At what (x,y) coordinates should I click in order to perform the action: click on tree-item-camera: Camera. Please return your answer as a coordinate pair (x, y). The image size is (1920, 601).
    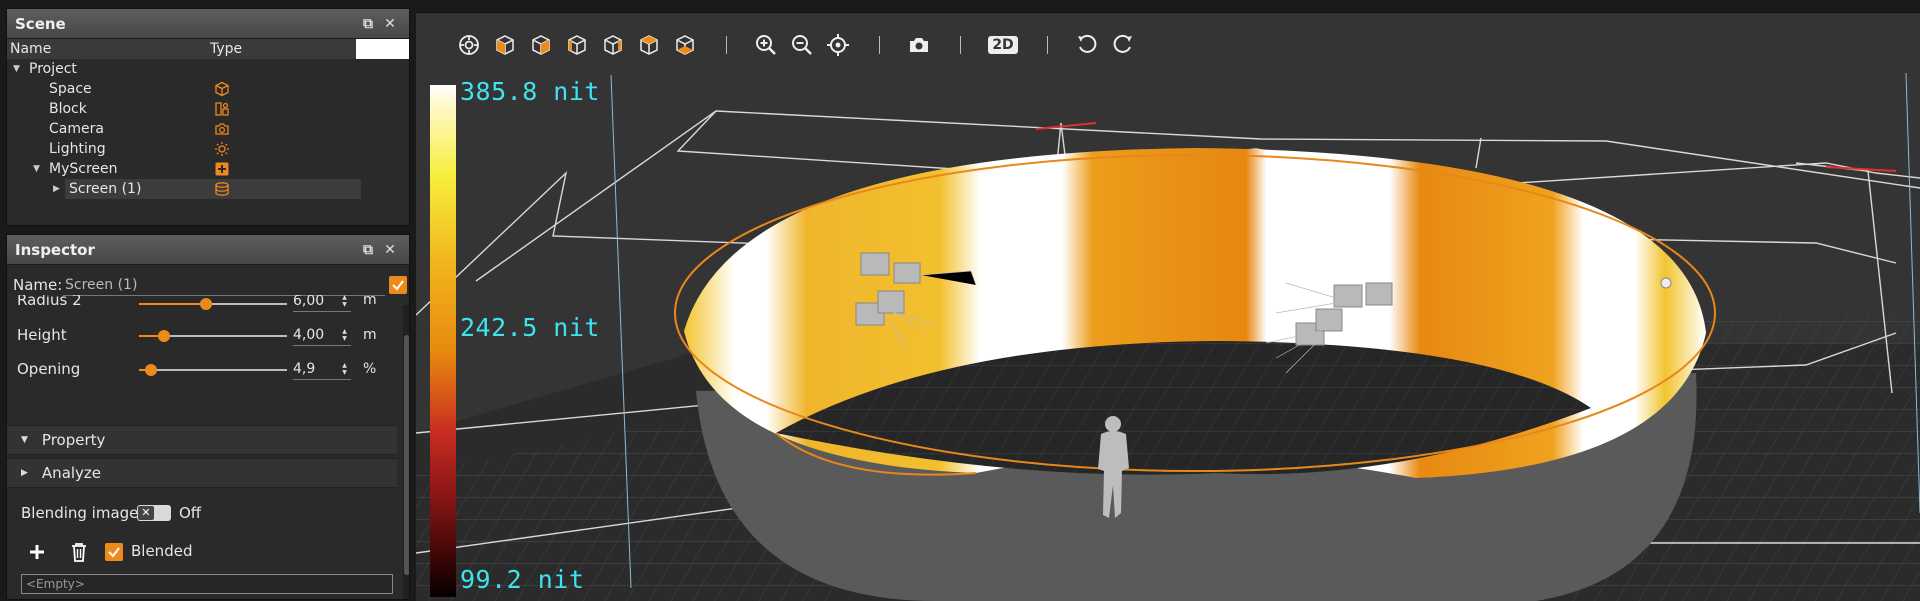
    Looking at the image, I should click on (208, 129).